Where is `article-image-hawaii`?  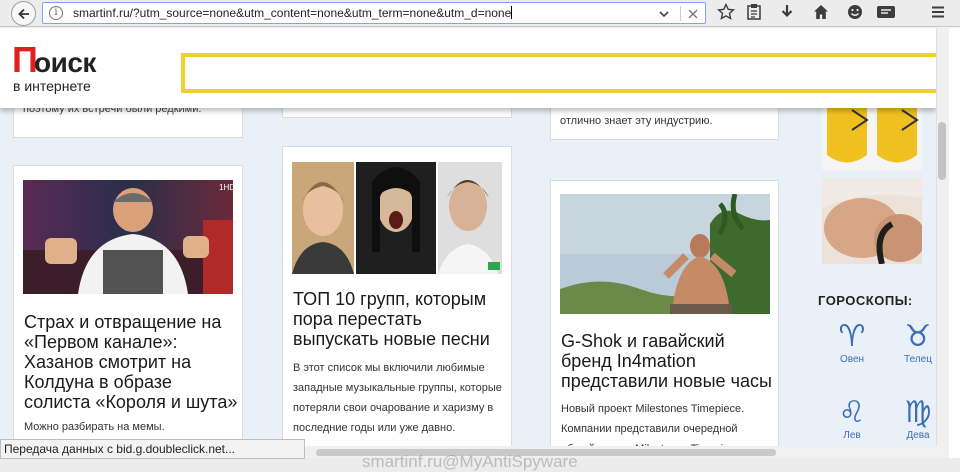 article-image-hawaii is located at coordinates (665, 254).